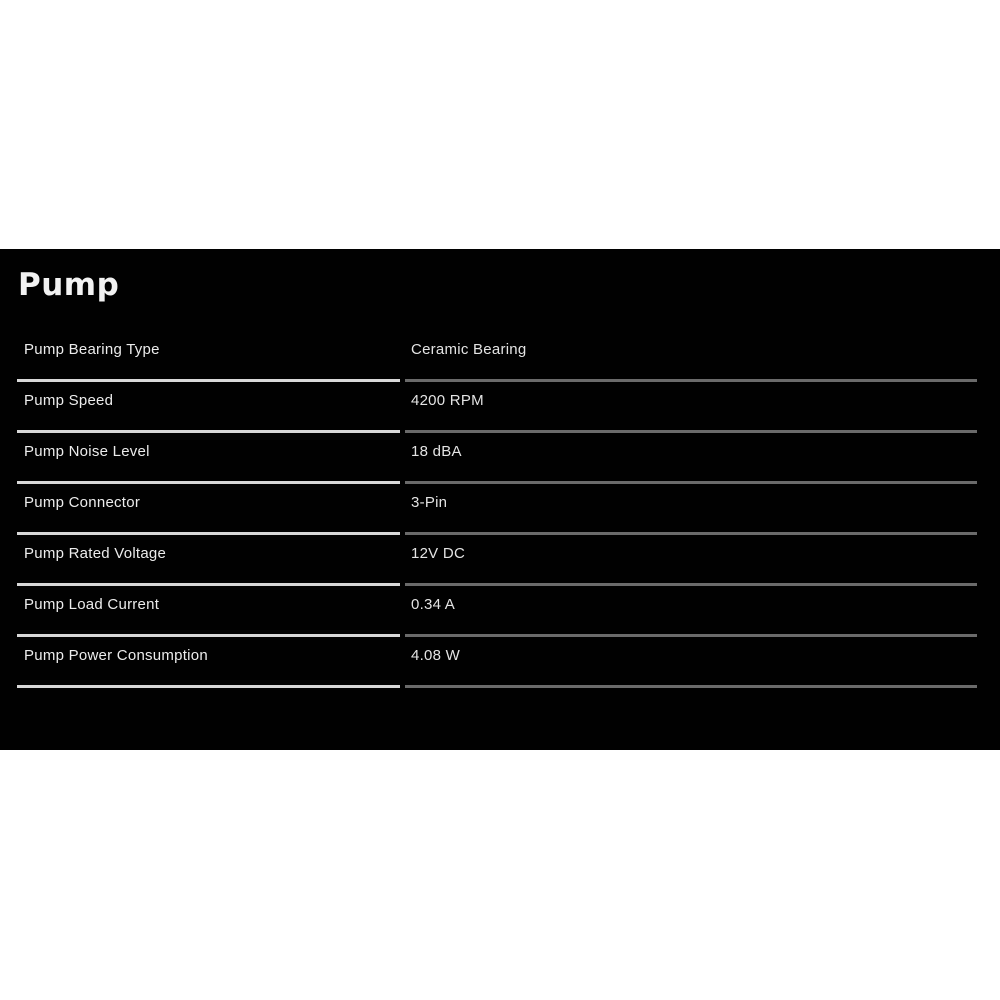 The width and height of the screenshot is (1000, 1000). I want to click on spec-value-text: 3-Pin, so click(429, 502).